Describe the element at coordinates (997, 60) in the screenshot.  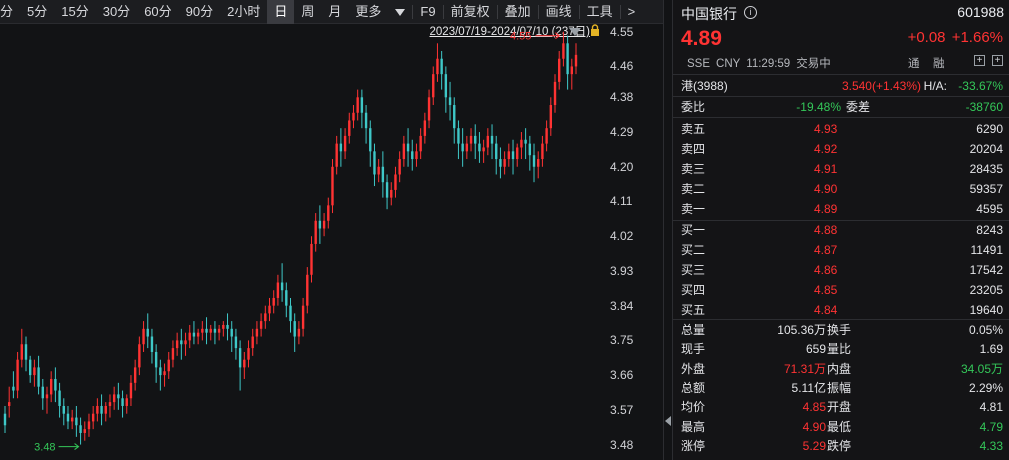
I see `add-icon: +` at that location.